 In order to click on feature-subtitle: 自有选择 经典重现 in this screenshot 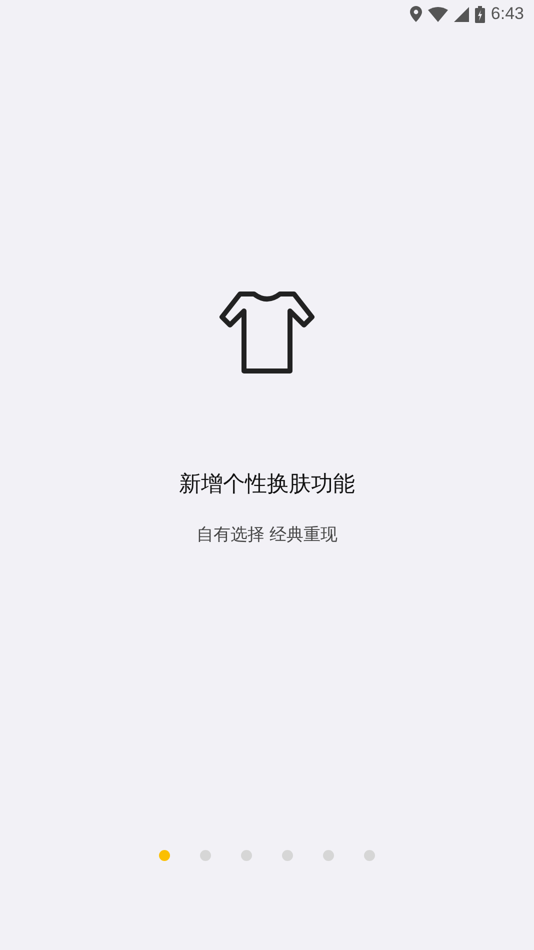, I will do `click(267, 535)`.